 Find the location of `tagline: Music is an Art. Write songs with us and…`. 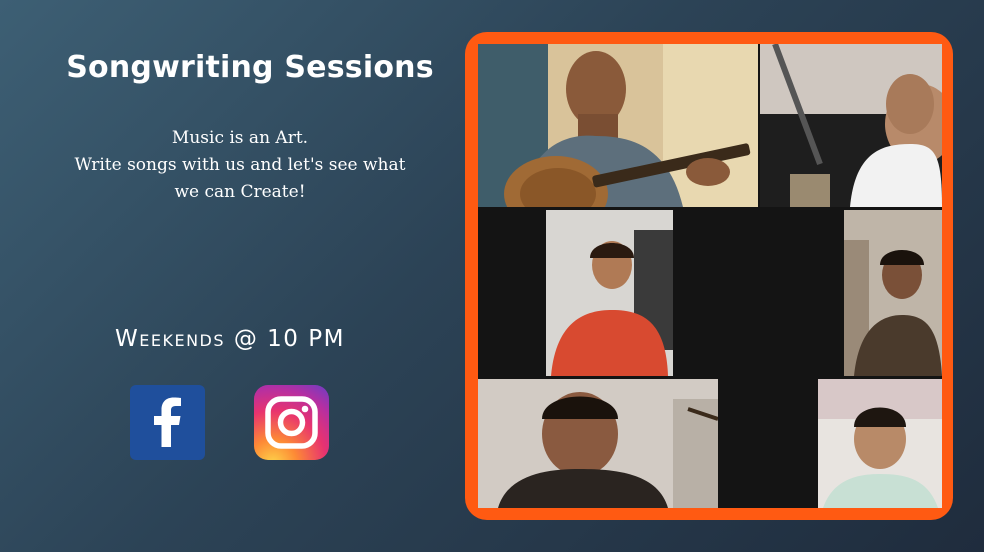

tagline: Music is an Art. Write songs with us and… is located at coordinates (240, 165).